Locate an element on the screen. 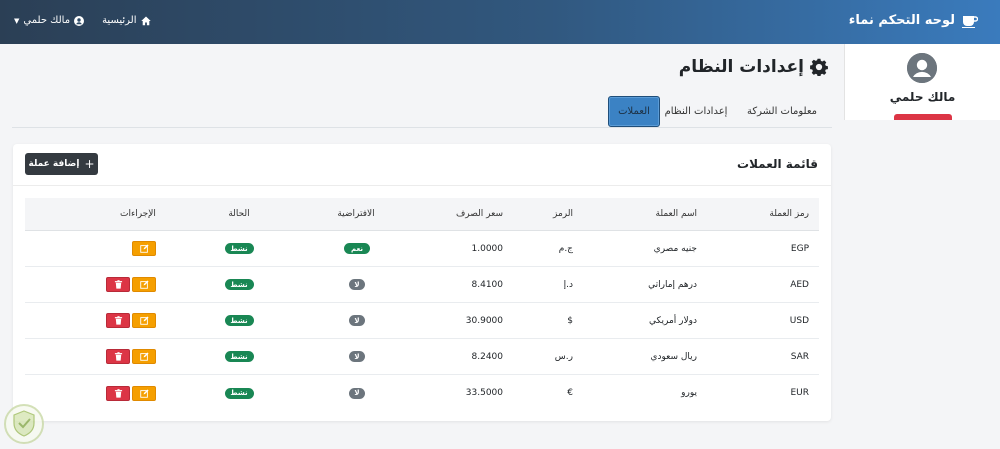 This screenshot has height=449, width=1000. col-name: اسم العملة is located at coordinates (676, 214).